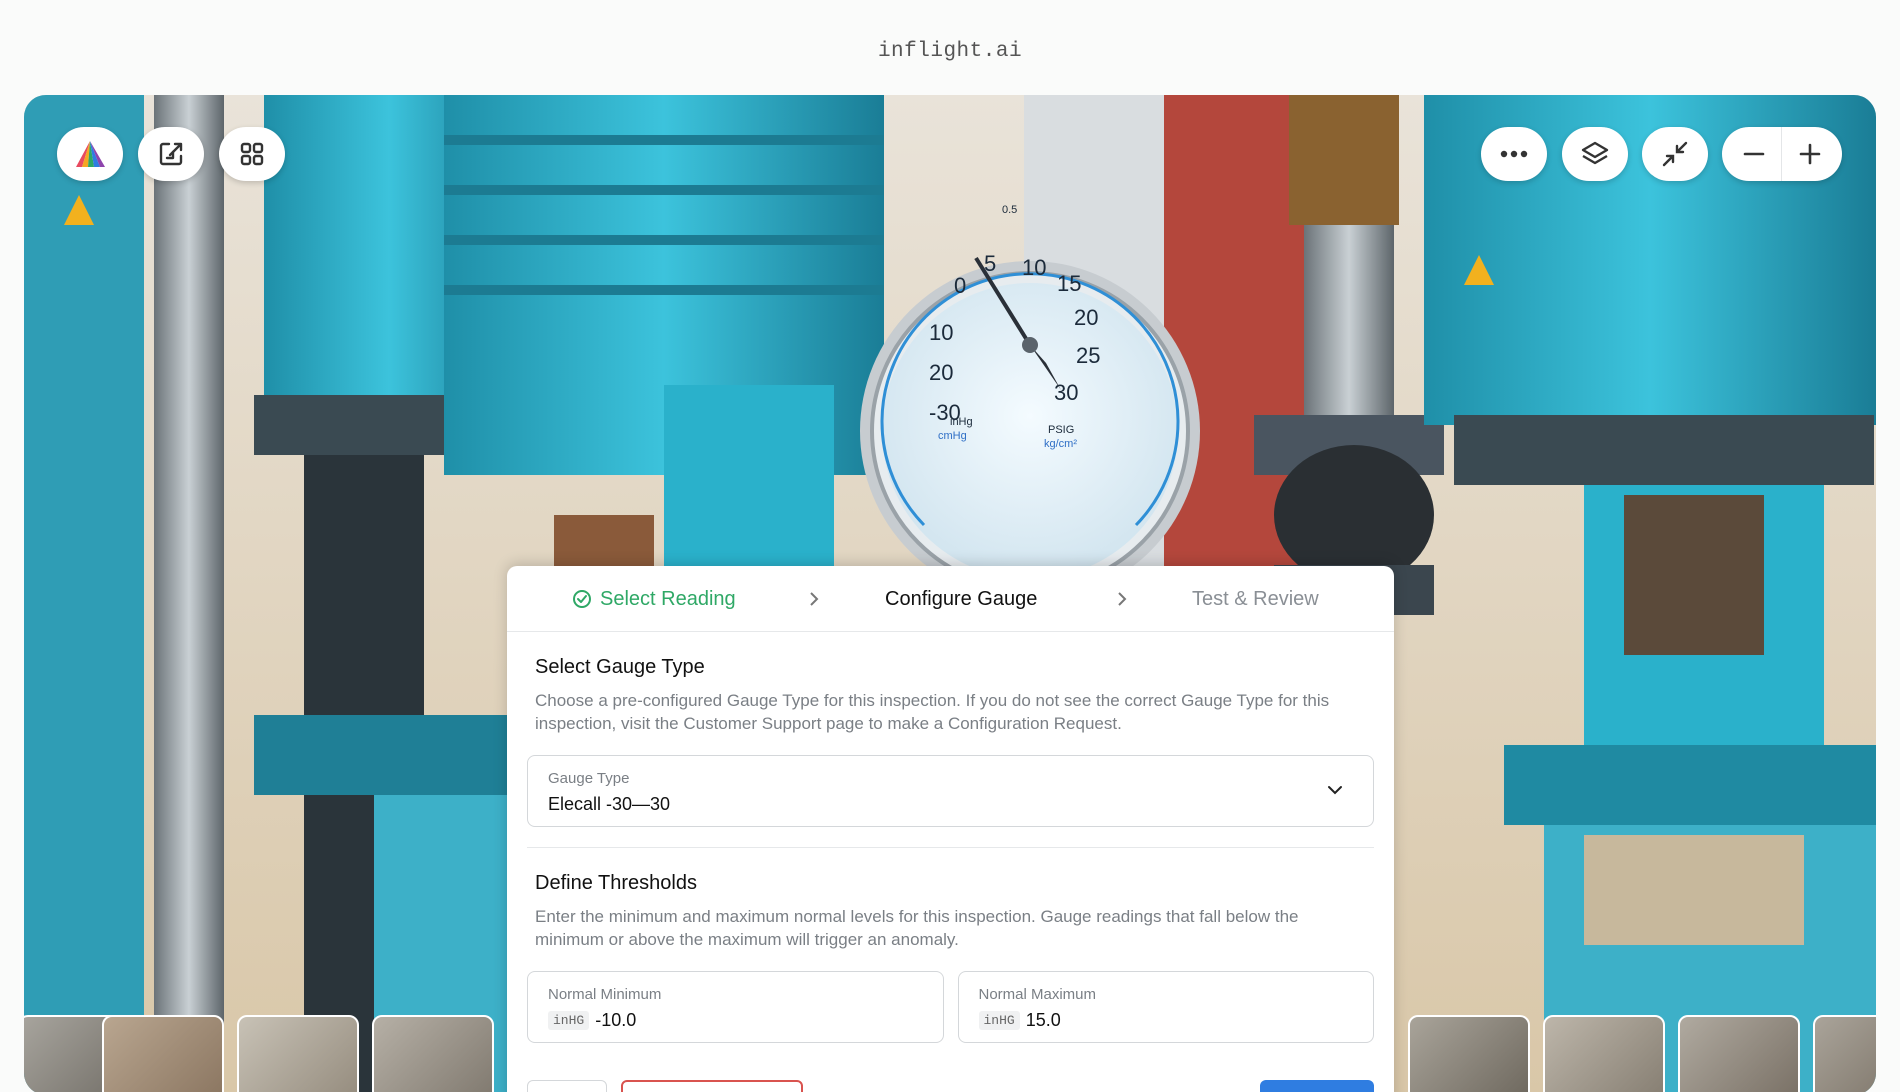 The image size is (1900, 1092). I want to click on zoom-in-icon, so click(1810, 154).